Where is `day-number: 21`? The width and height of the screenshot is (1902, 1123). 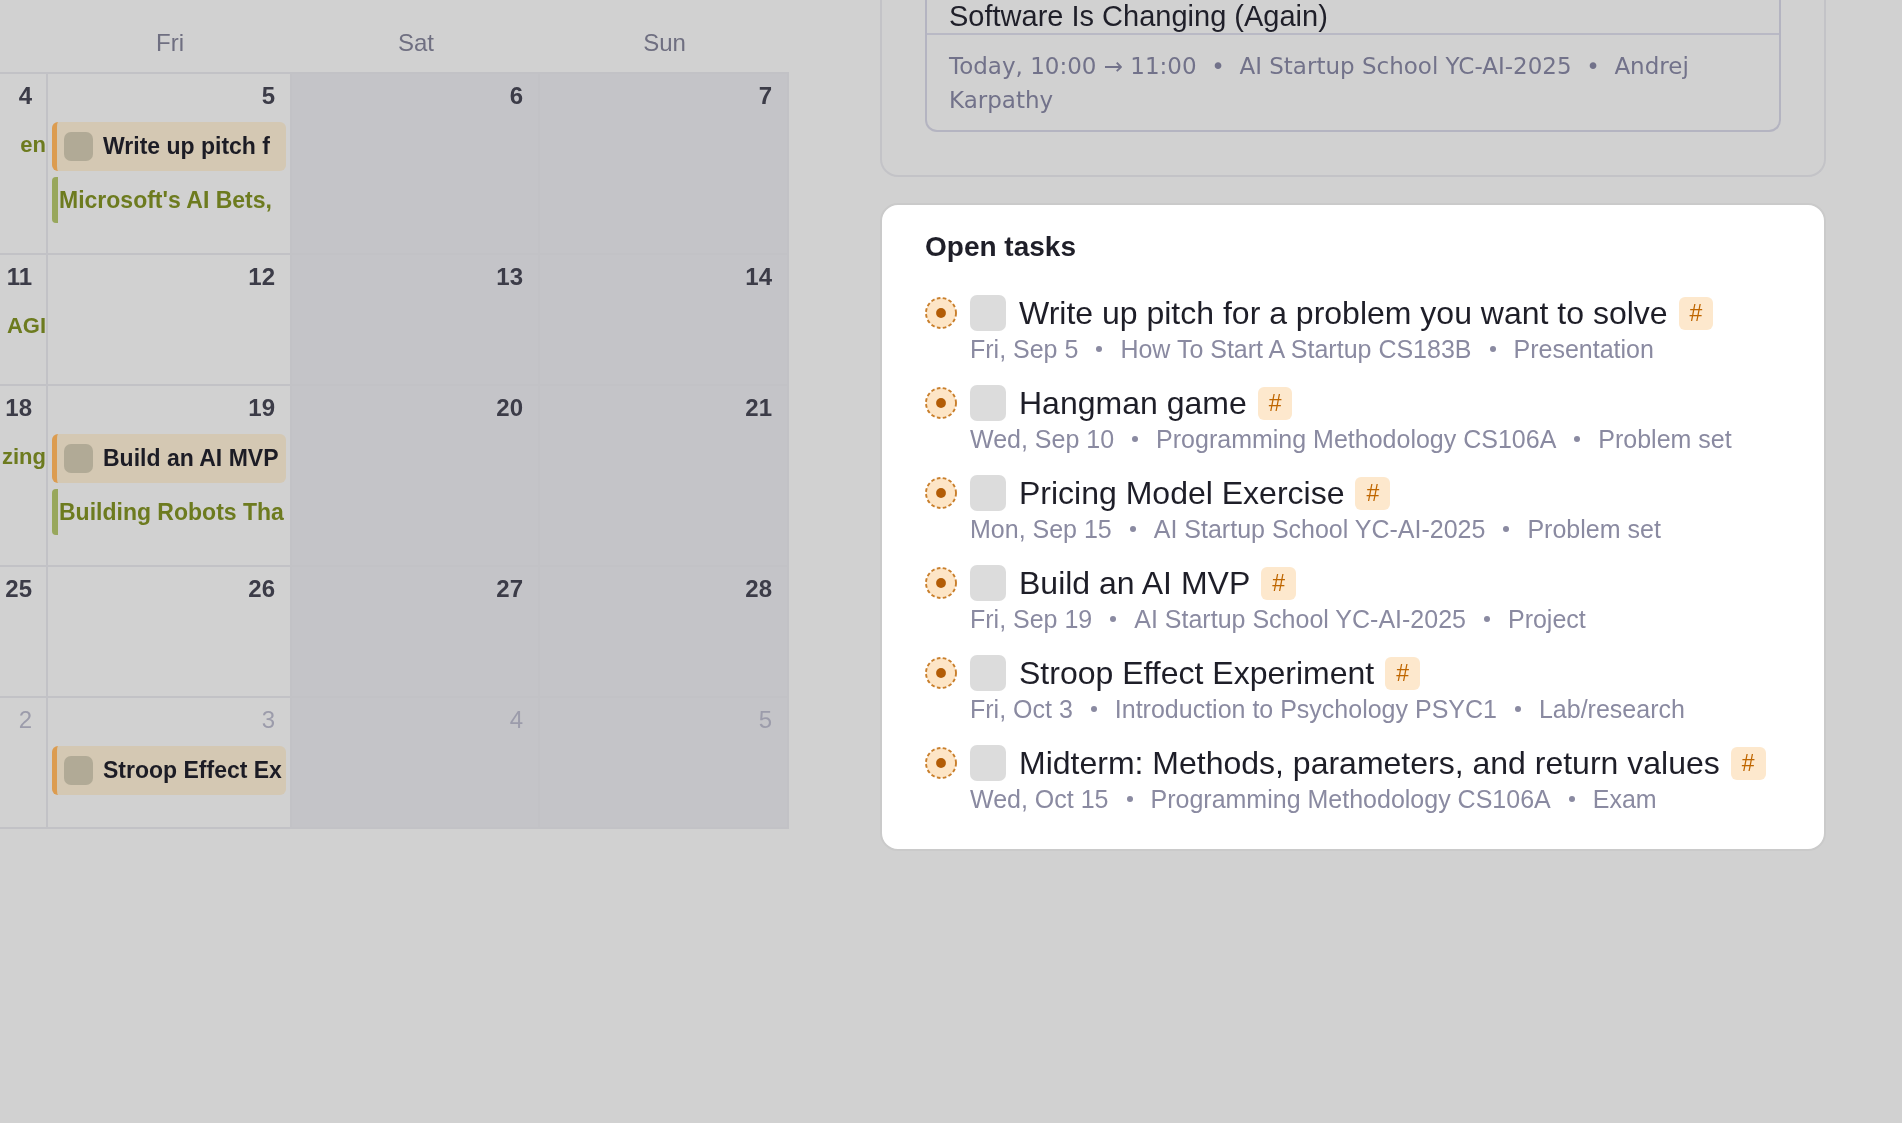 day-number: 21 is located at coordinates (758, 408).